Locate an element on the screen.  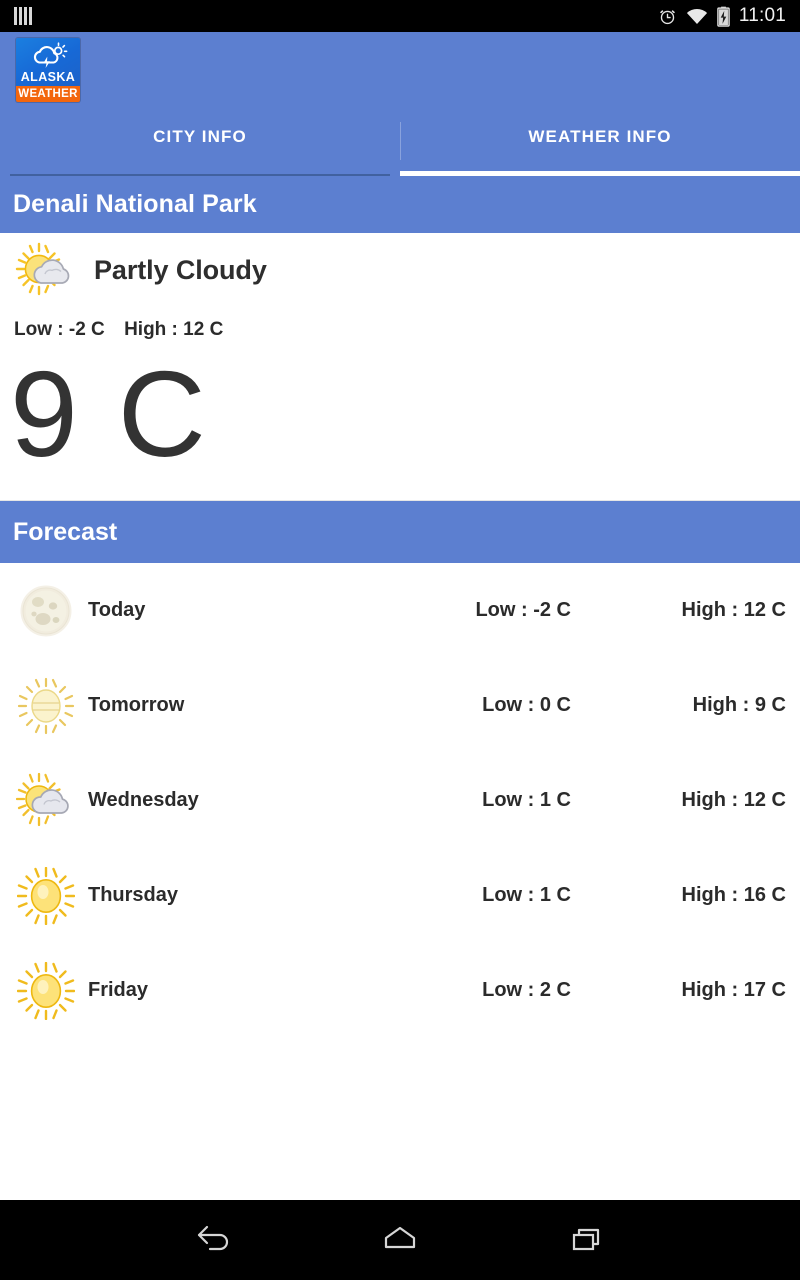
tab-city-info: CITY INFO is located at coordinates (200, 142).